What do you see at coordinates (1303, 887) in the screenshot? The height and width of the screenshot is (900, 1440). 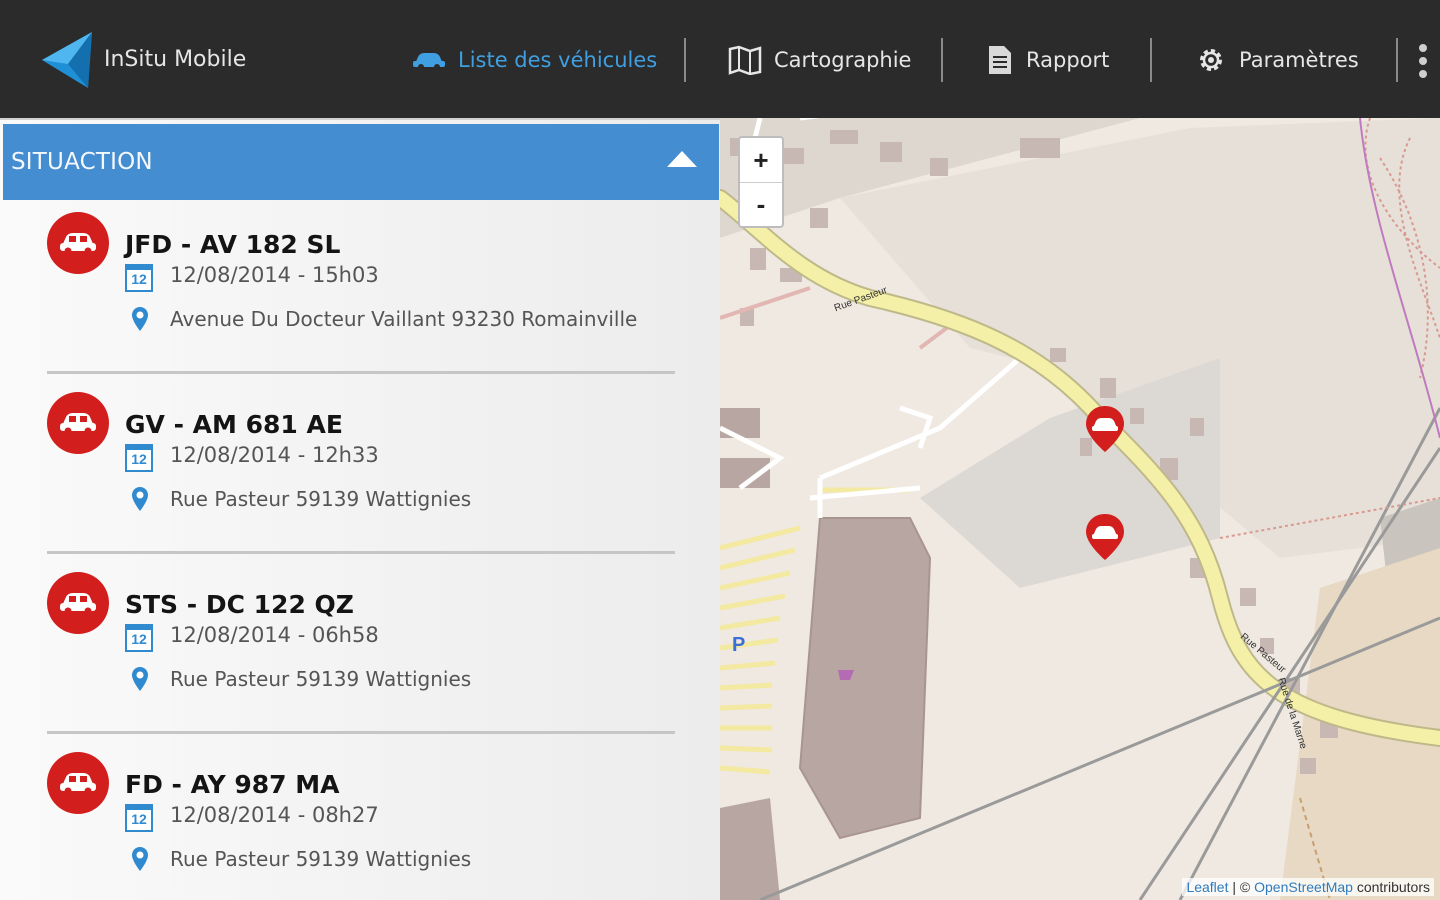 I see `openstreetmap-link: OpenStreetMap` at bounding box center [1303, 887].